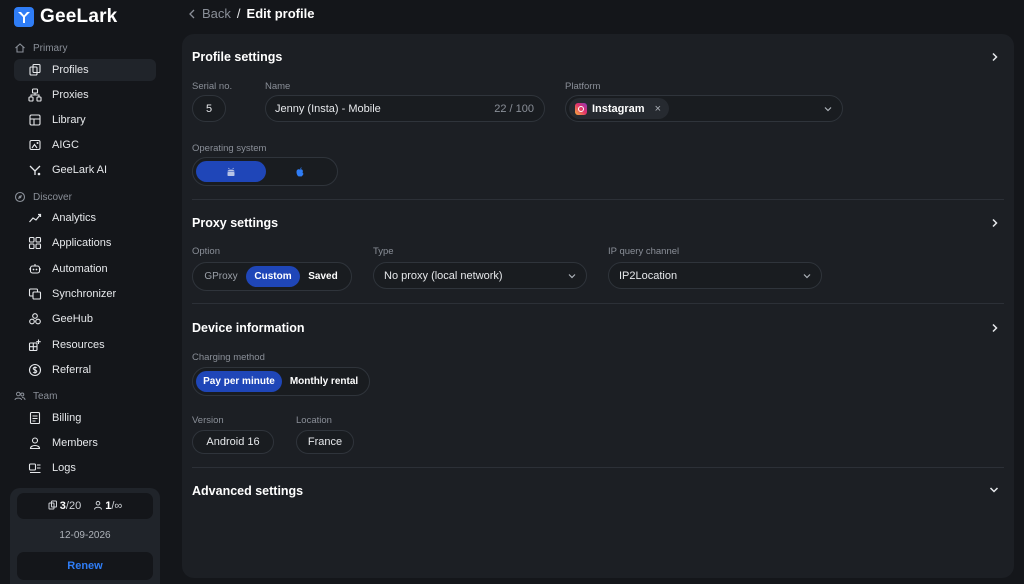 The image size is (1024, 584). I want to click on sidebar-item-label: Automation, so click(80, 269).